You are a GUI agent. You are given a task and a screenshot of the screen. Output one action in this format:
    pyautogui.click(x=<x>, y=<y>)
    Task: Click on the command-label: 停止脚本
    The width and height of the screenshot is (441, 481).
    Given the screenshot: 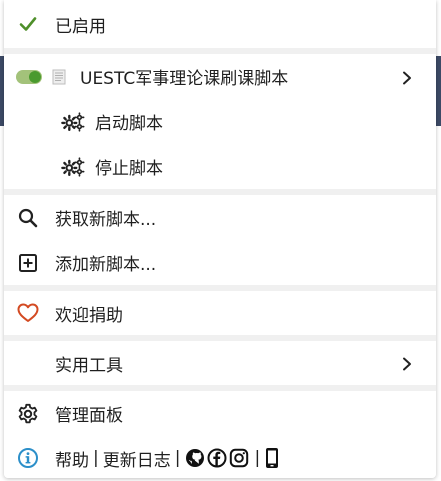 What is the action you would take?
    pyautogui.click(x=129, y=169)
    